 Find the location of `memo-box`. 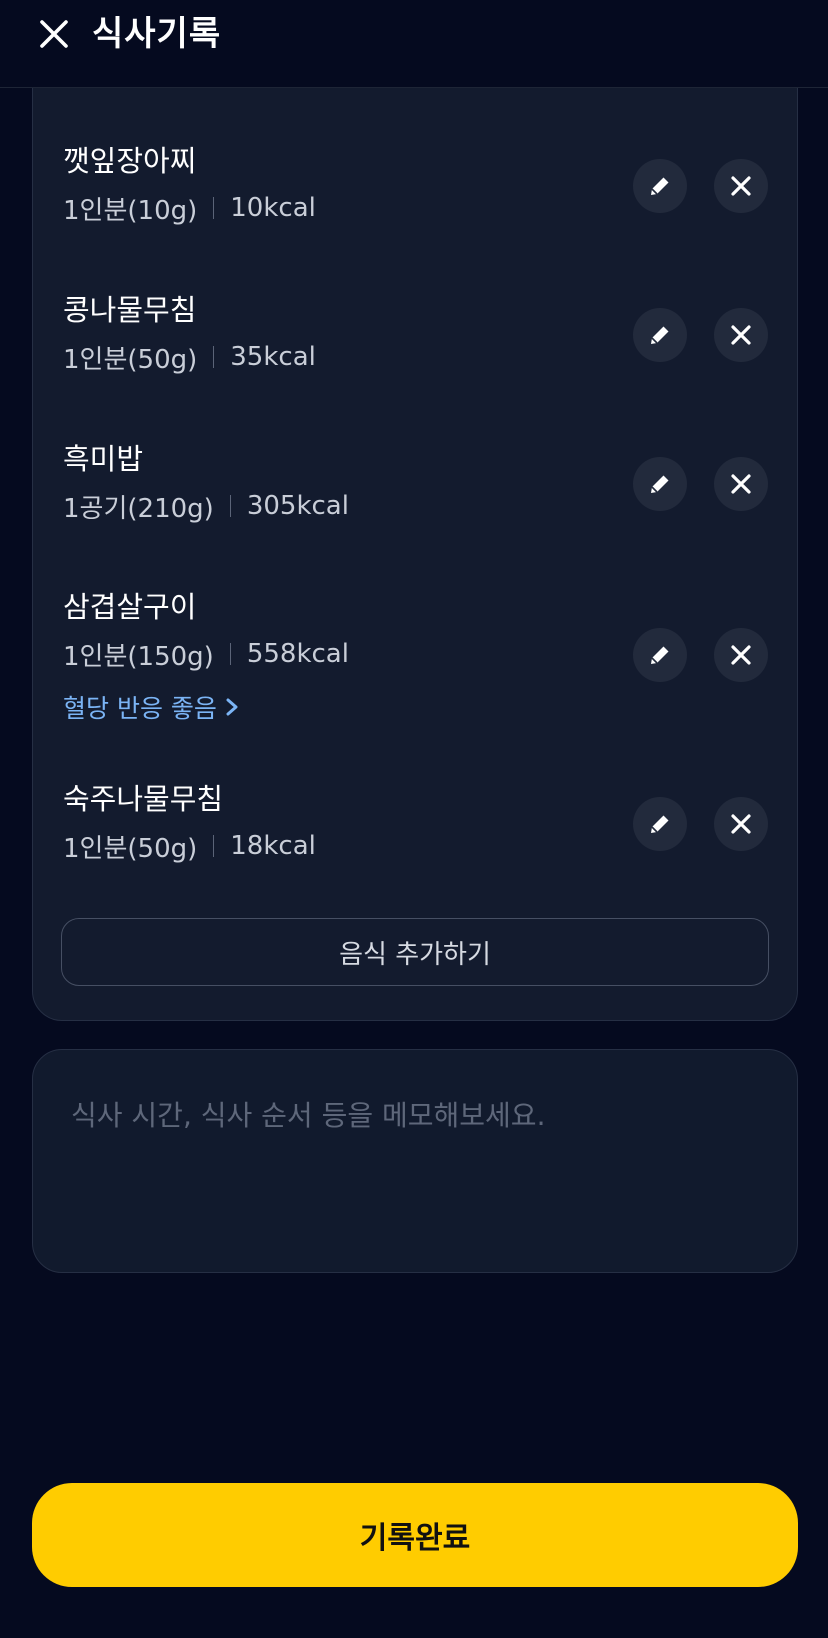

memo-box is located at coordinates (415, 1161).